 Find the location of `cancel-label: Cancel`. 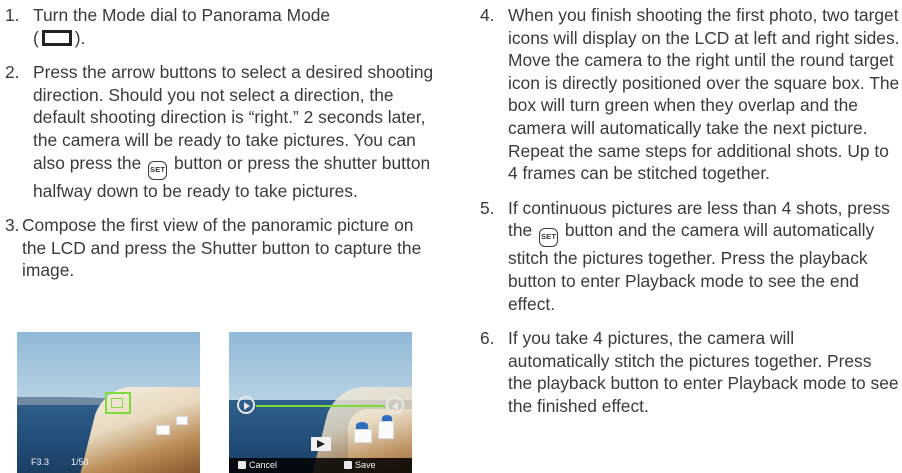

cancel-label: Cancel is located at coordinates (263, 465).